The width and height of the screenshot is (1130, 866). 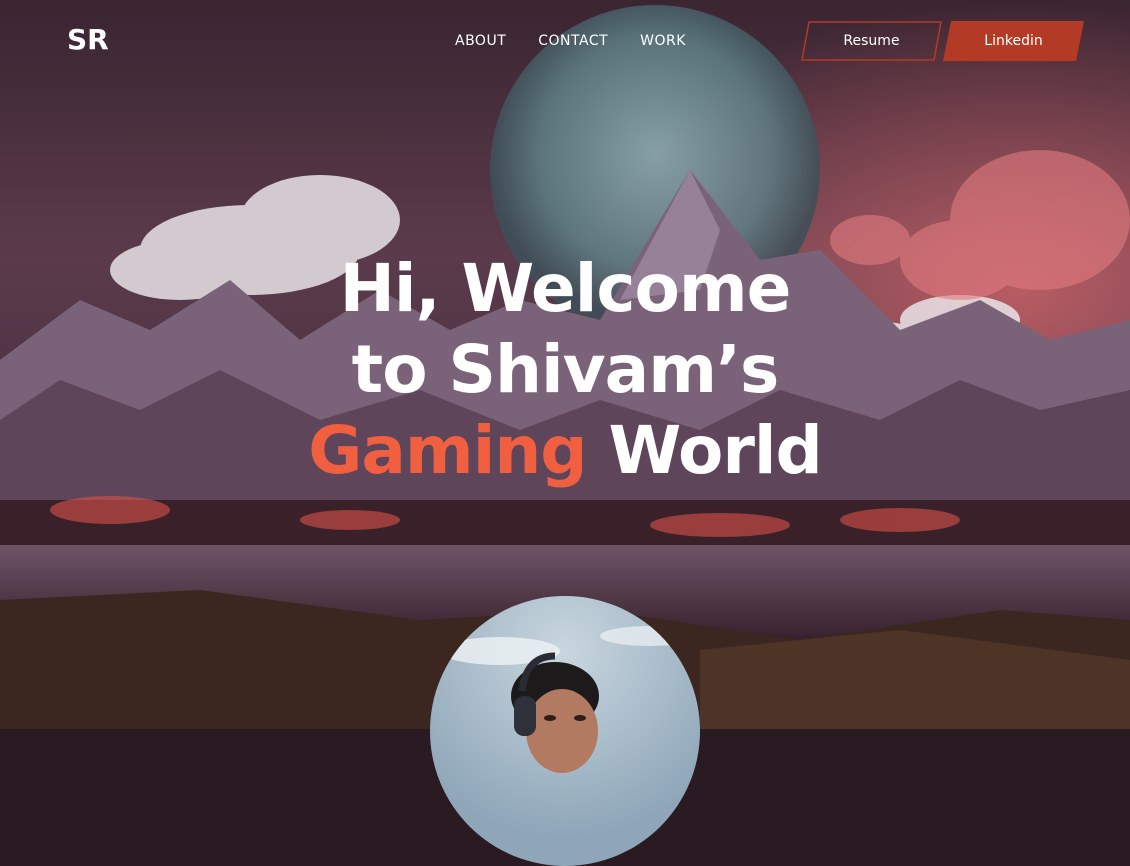 What do you see at coordinates (565, 288) in the screenshot?
I see `hero-line-1: Hi, Welcome` at bounding box center [565, 288].